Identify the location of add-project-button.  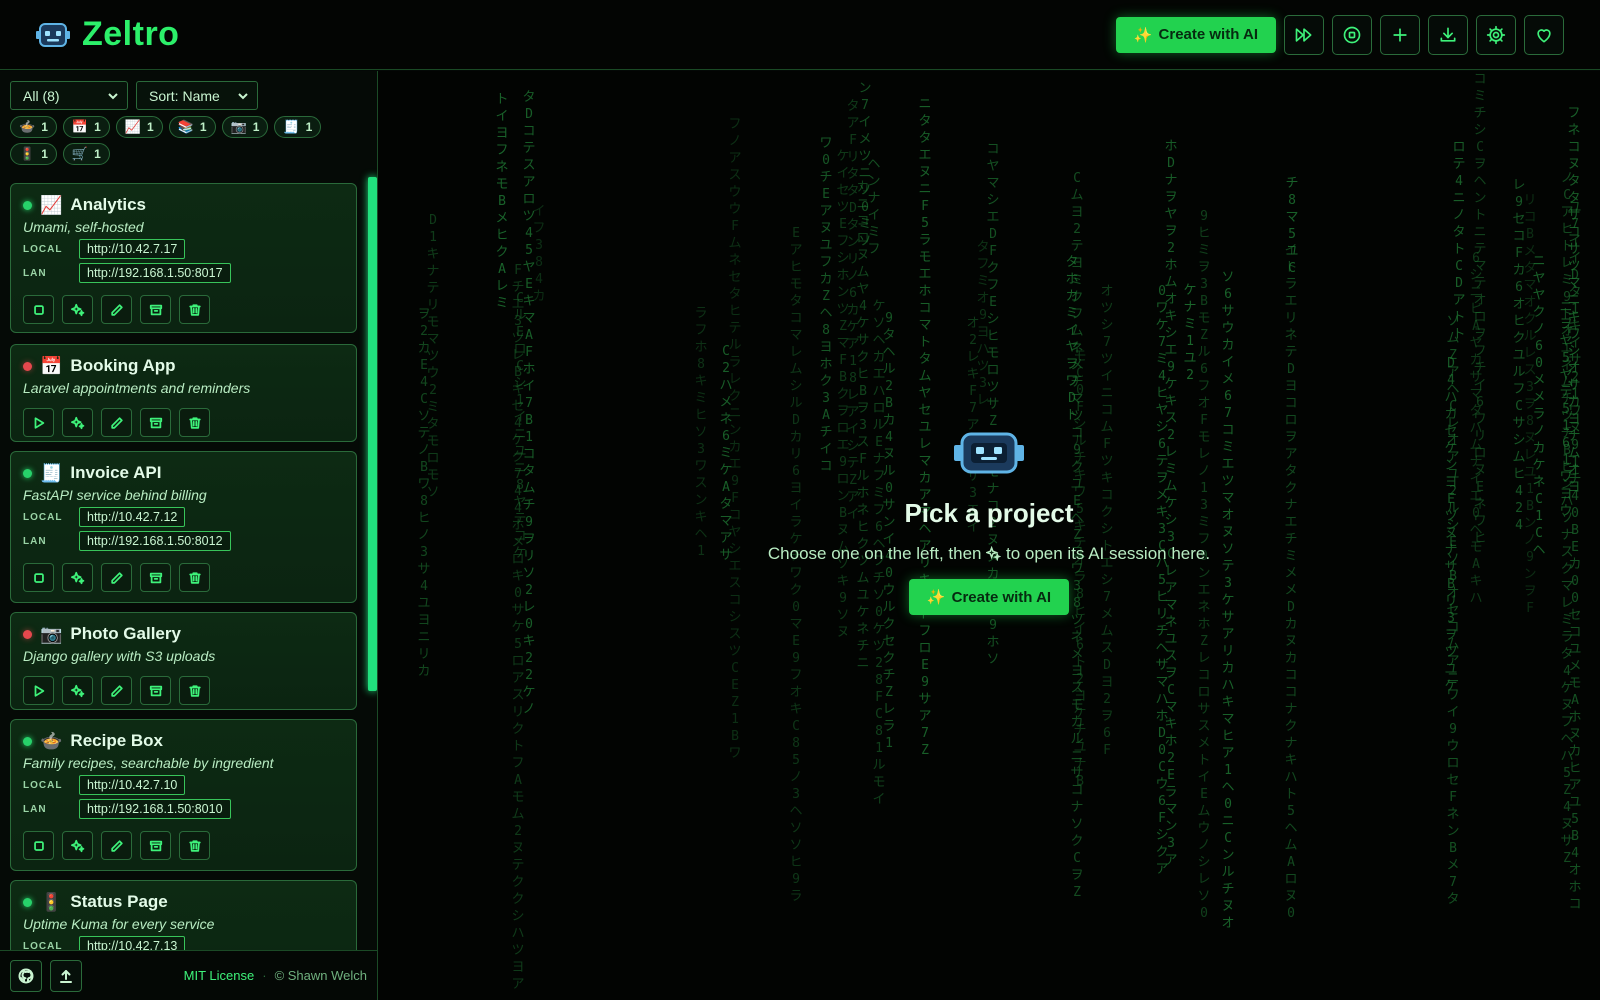
(1400, 34).